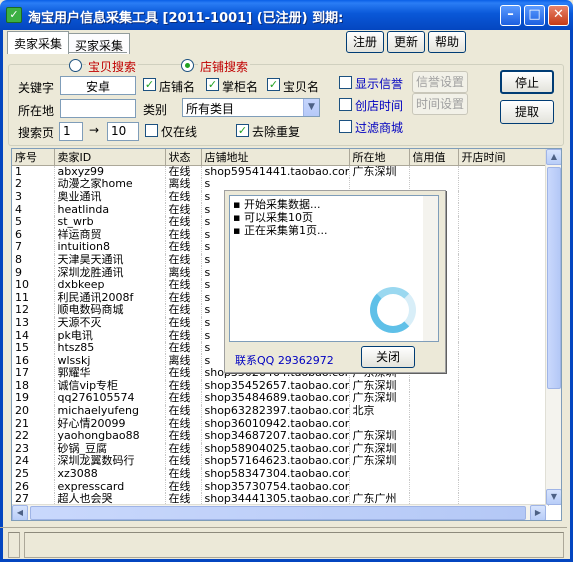 Image resolution: width=573 pixels, height=562 pixels. What do you see at coordinates (434, 184) in the screenshot?
I see `cell-credit` at bounding box center [434, 184].